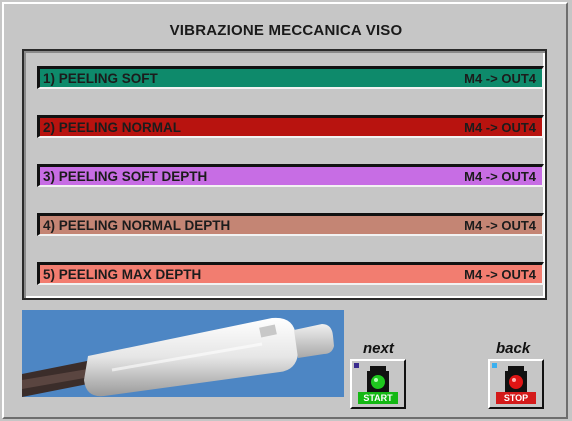 Image resolution: width=572 pixels, height=421 pixels. I want to click on stop-corner-marker, so click(494, 365).